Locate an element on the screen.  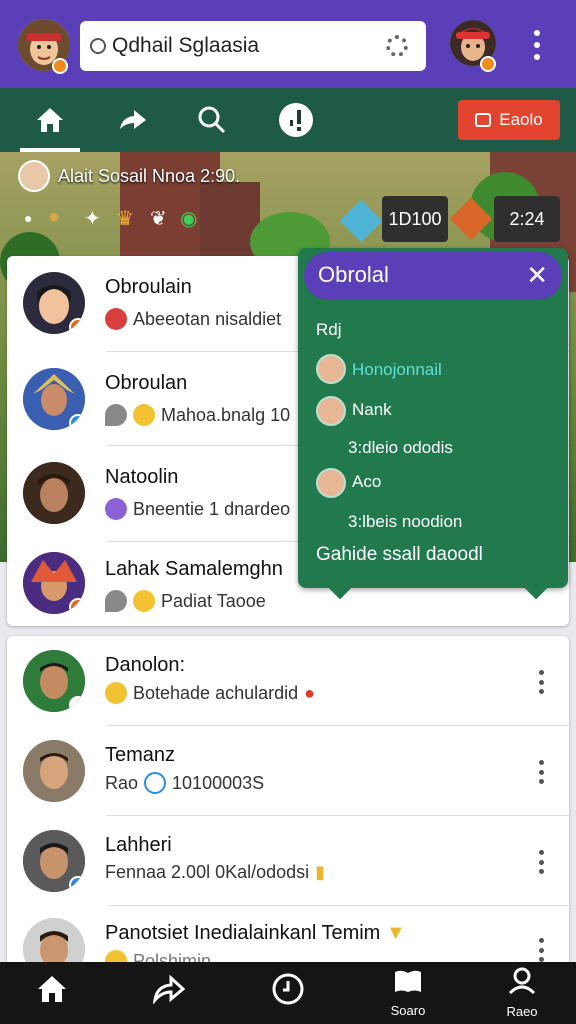
popup-entry-name: Aco is located at coordinates (366, 482).